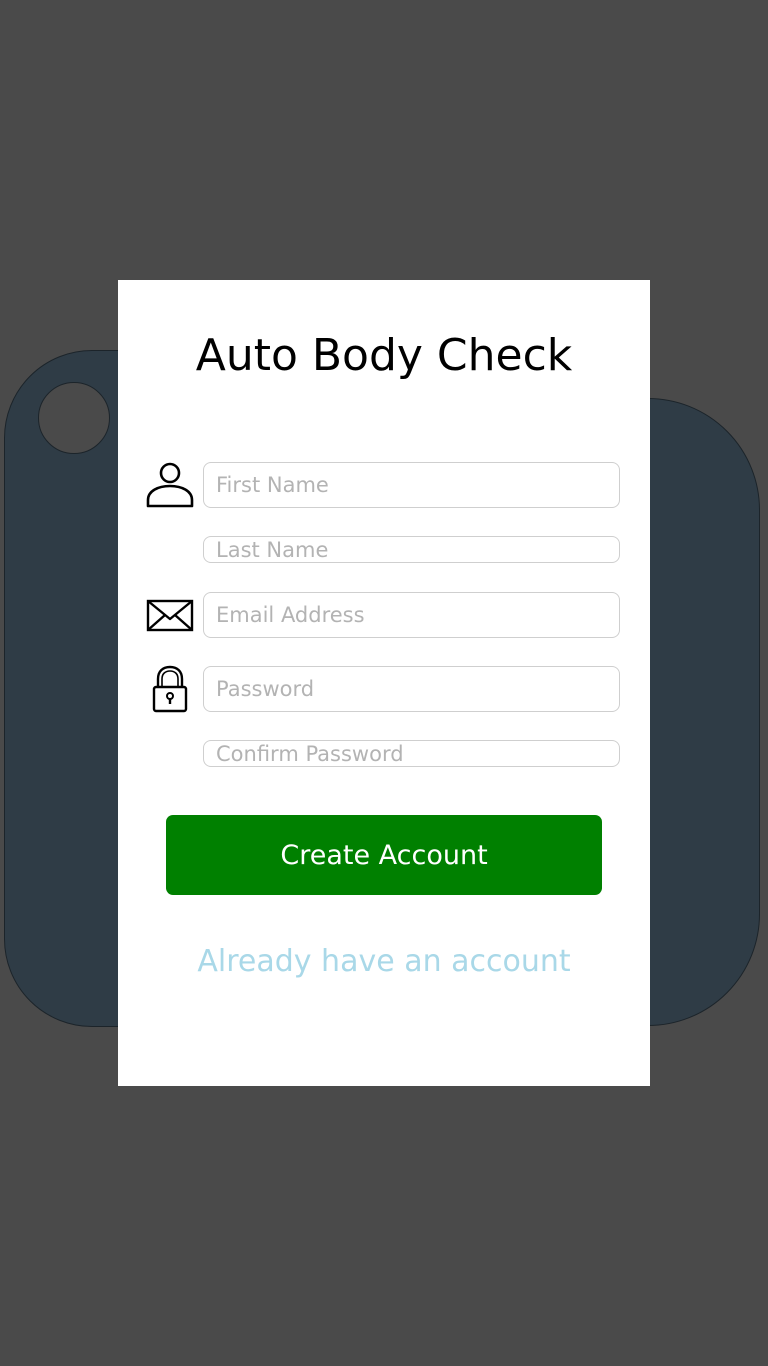 This screenshot has width=768, height=1366. Describe the element at coordinates (411, 615) in the screenshot. I see `email-field` at that location.